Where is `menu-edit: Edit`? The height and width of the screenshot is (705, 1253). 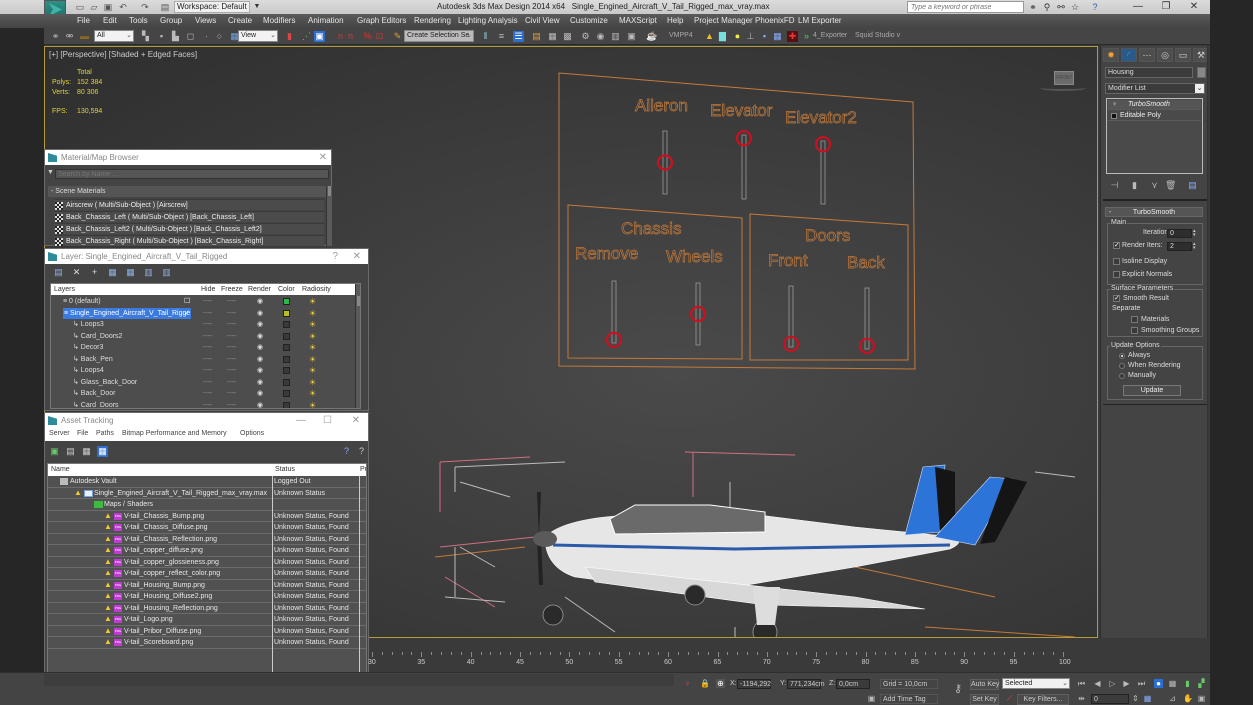
menu-edit: Edit is located at coordinates (110, 20).